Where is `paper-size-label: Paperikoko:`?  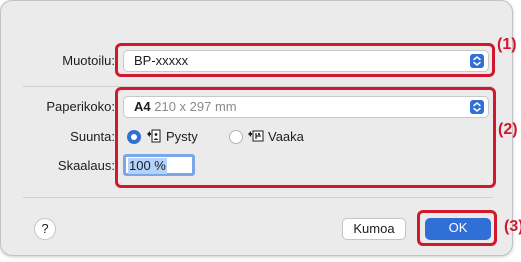 paper-size-label: Paperikoko: is located at coordinates (80, 106).